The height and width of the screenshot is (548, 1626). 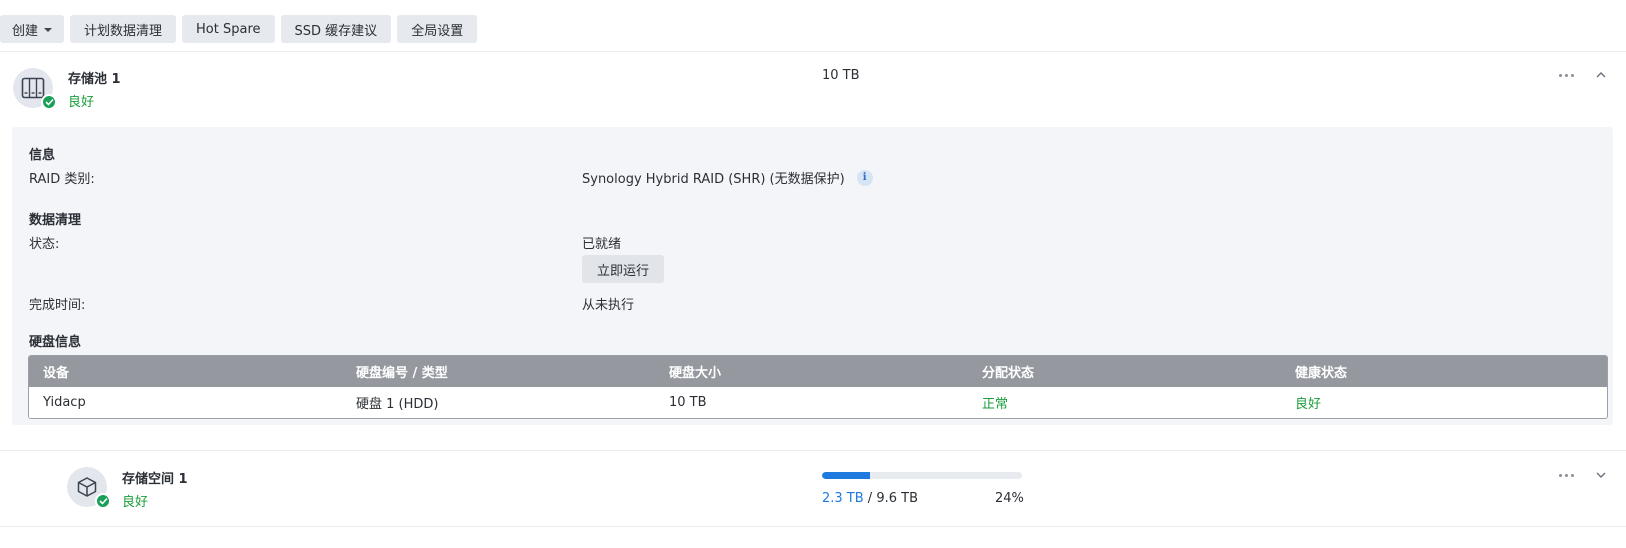 I want to click on volume-name: 存储空间 1, so click(x=155, y=477).